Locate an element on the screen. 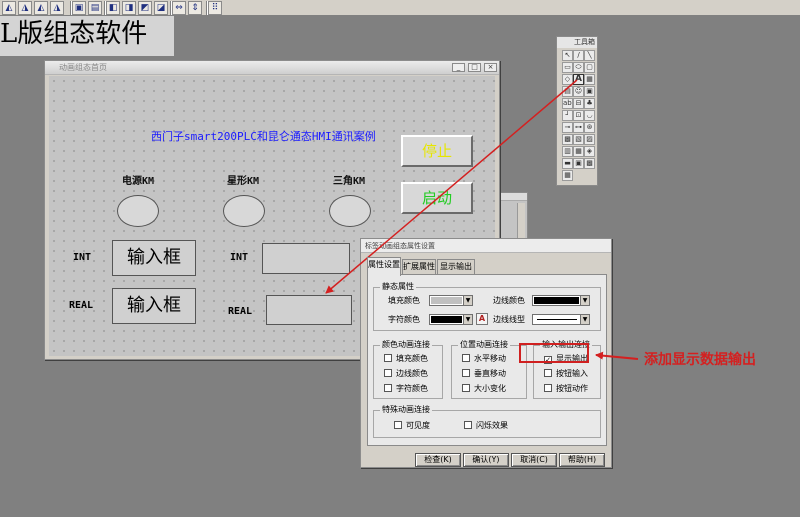 The image size is (800, 517). toolbox-tool-1-1: ⬭ is located at coordinates (578, 67).